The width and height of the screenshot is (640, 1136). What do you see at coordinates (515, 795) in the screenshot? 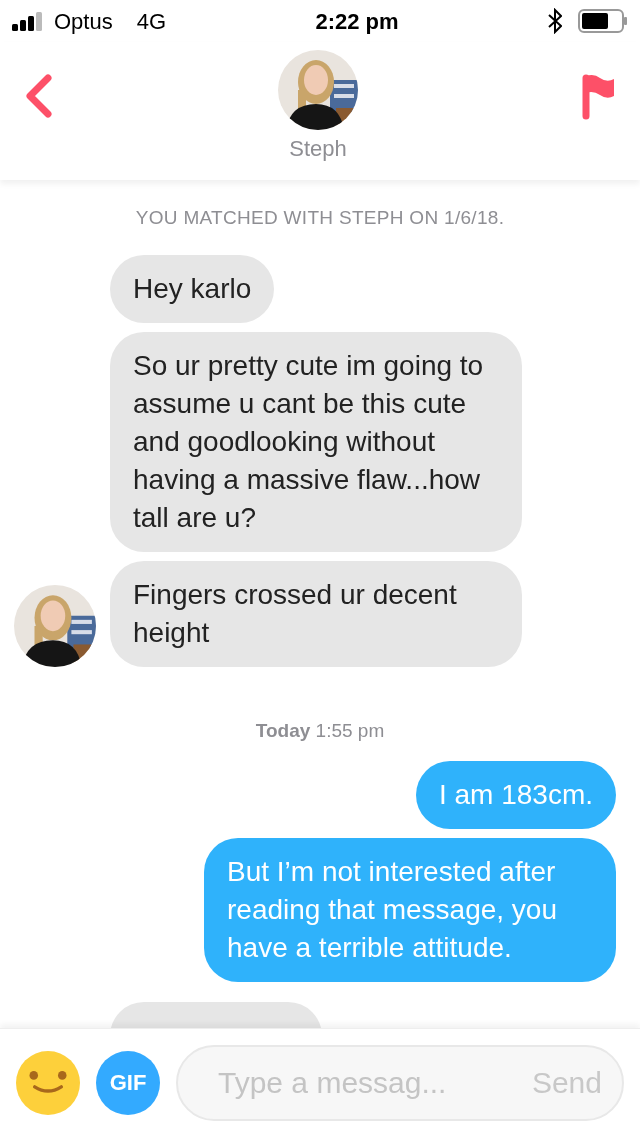
I see `message-bubble: I am 183cm.` at bounding box center [515, 795].